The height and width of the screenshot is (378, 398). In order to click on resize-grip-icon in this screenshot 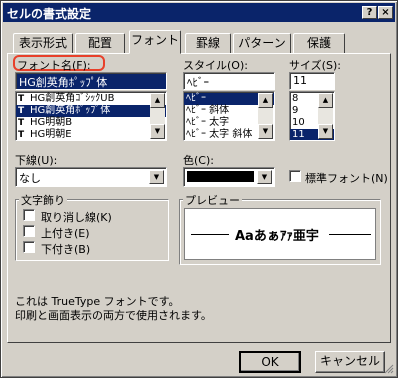, I will do `click(389, 369)`.